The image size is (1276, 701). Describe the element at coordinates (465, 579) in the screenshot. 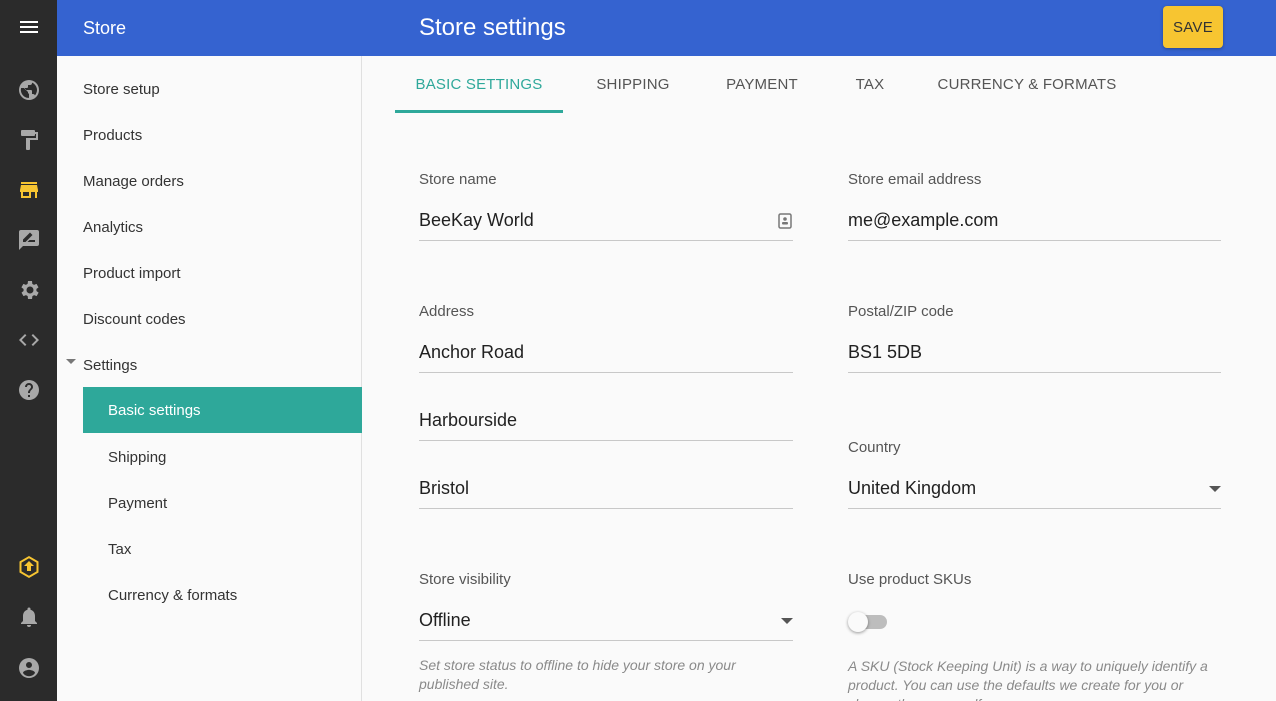

I see `store-visibility-label: Store visibility` at that location.